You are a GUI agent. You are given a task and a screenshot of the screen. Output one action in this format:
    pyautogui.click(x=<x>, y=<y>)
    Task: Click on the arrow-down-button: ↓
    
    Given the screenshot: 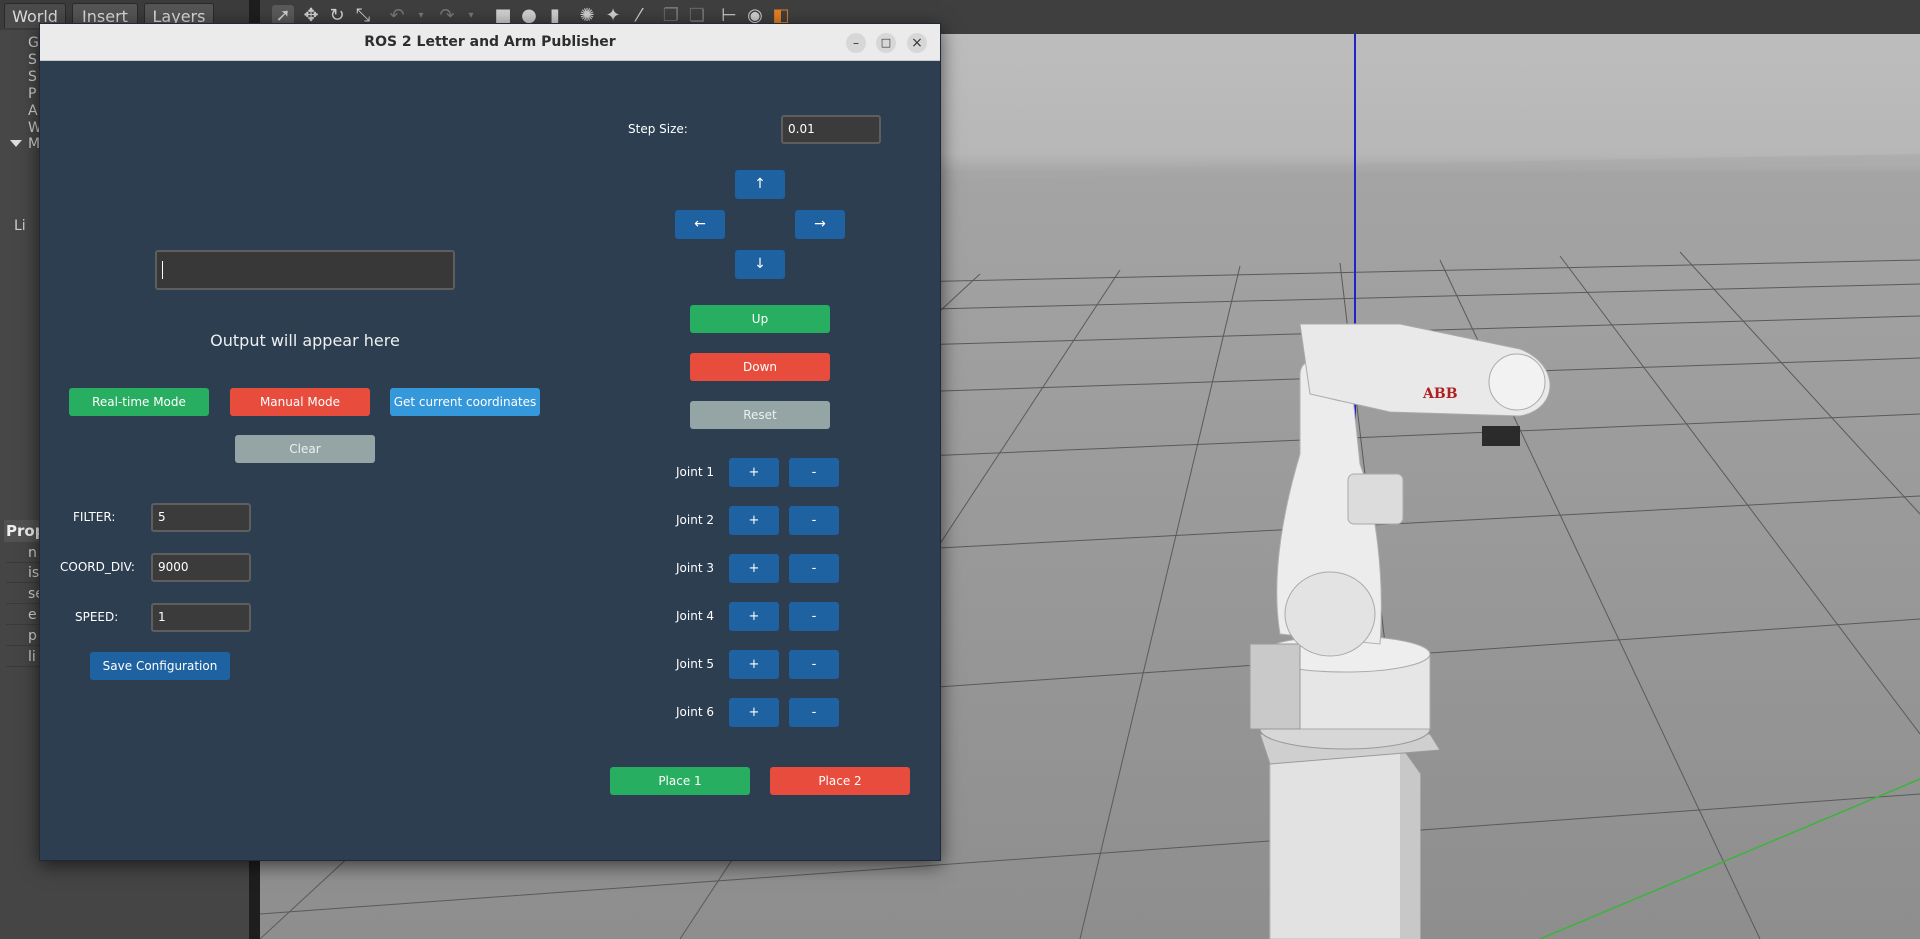 What is the action you would take?
    pyautogui.click(x=760, y=264)
    